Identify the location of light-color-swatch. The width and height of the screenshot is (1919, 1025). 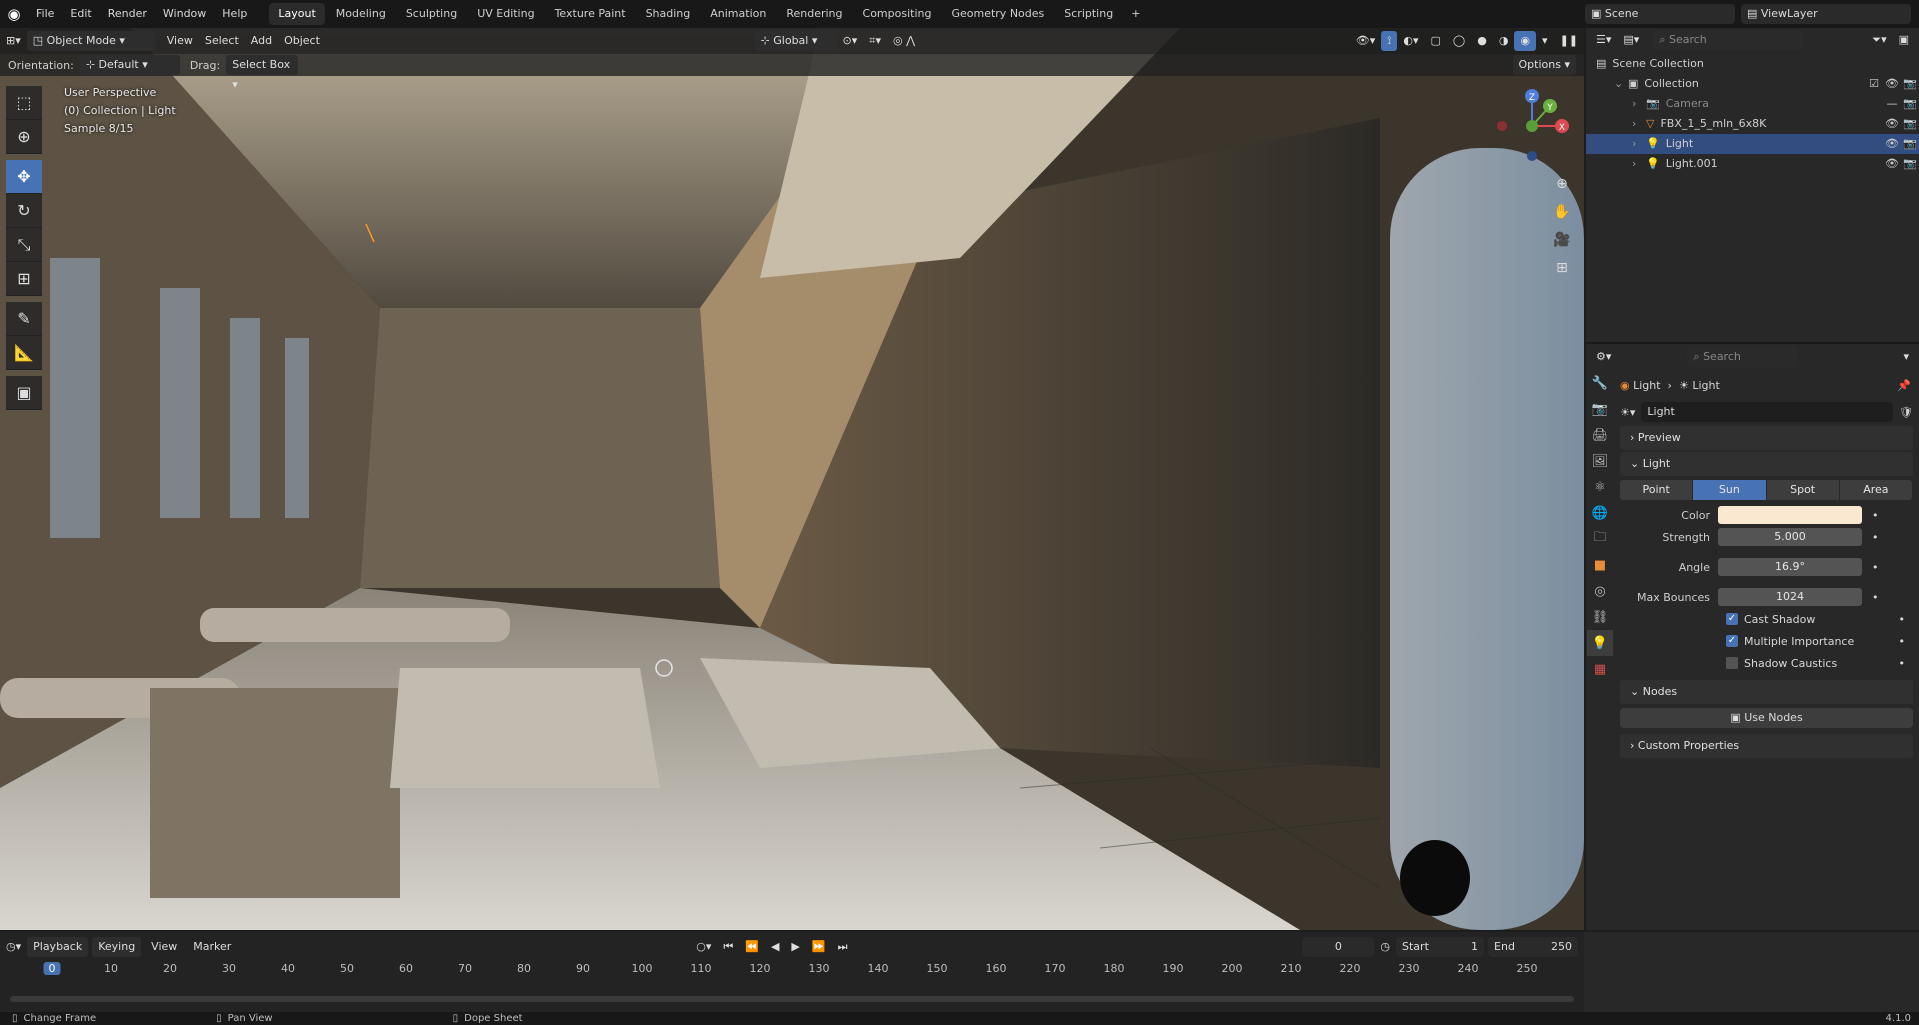
(1790, 515).